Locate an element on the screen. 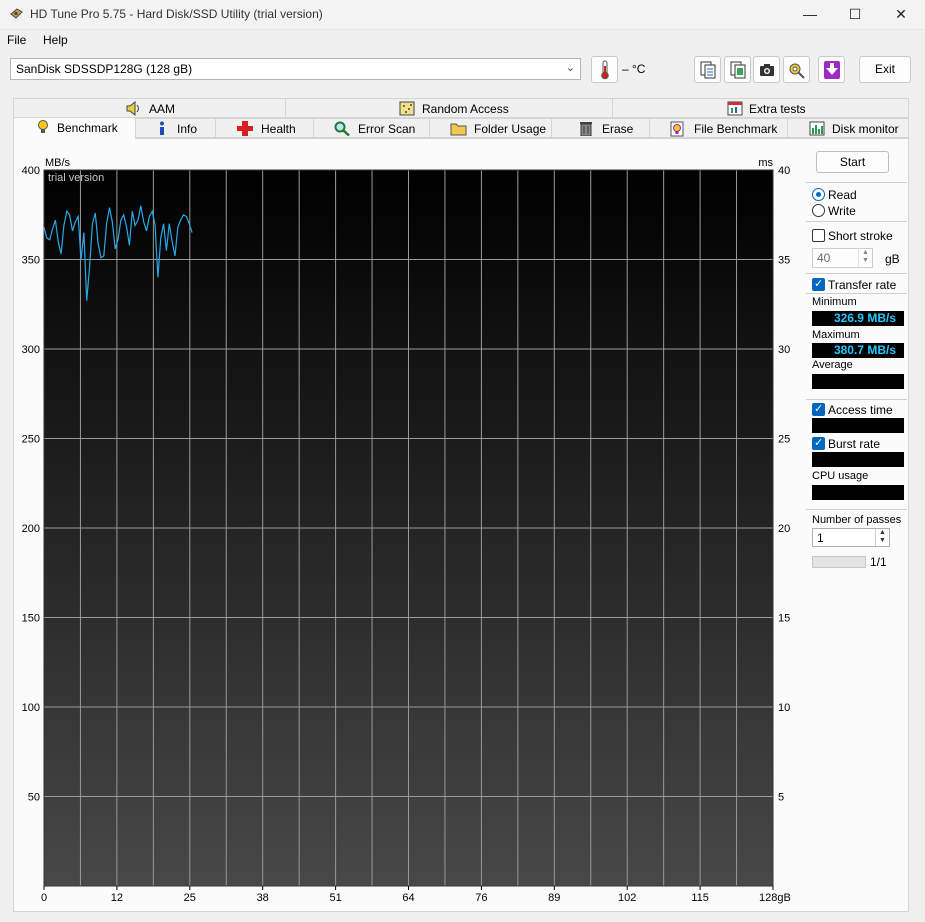 This screenshot has width=925, height=922. drive-select-value: SanDisk SDSSDP128G (128 gB) is located at coordinates (104, 69).